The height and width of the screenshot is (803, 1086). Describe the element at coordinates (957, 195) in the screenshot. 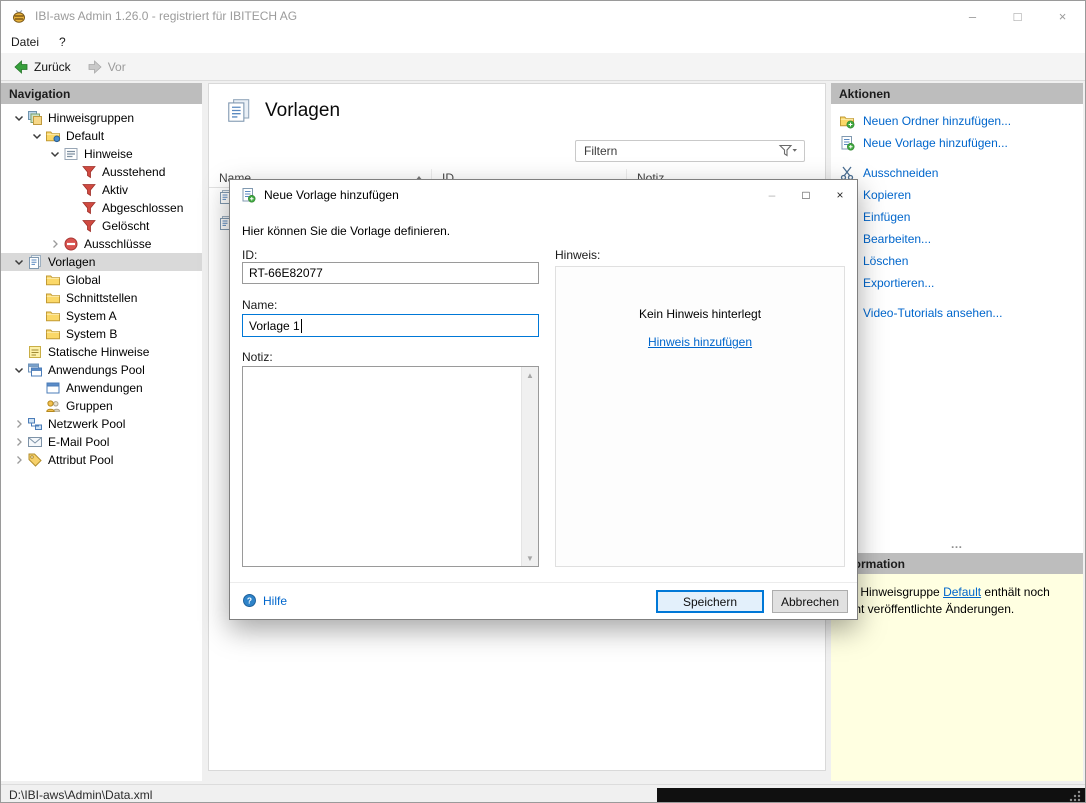

I see `action-copy: Kopieren` at that location.